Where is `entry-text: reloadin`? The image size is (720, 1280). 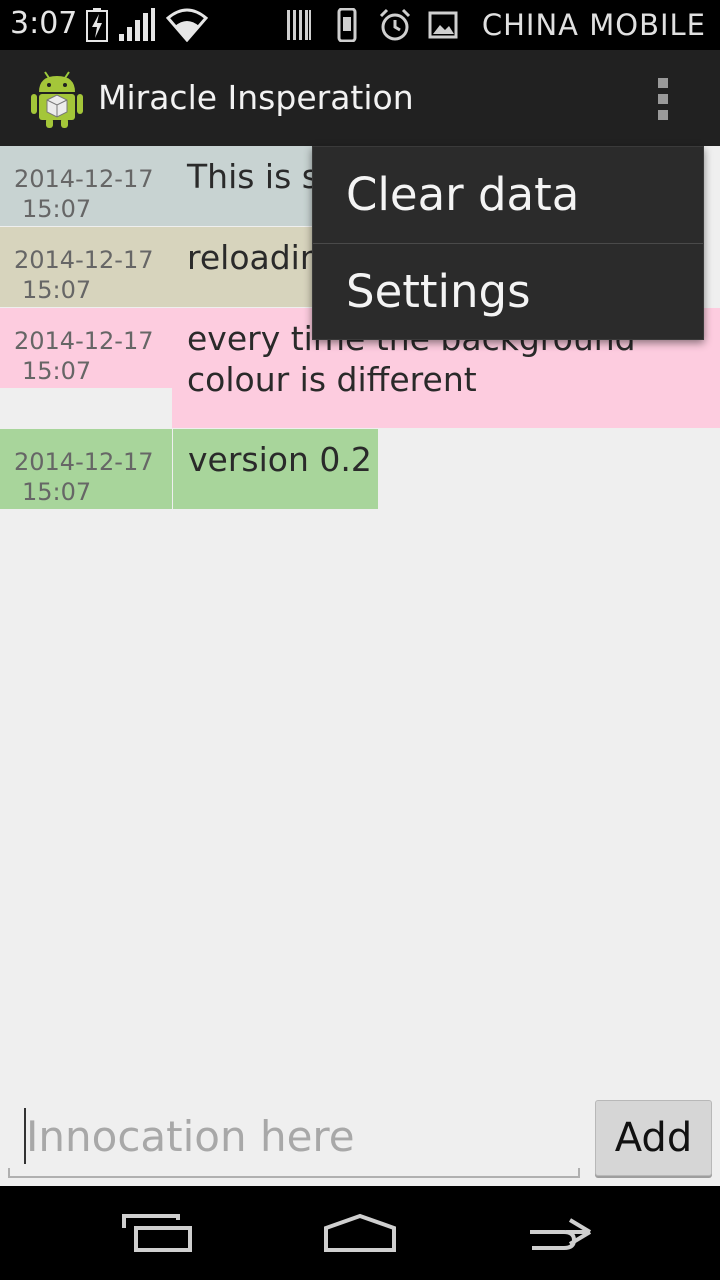 entry-text: reloadin is located at coordinates (249, 257).